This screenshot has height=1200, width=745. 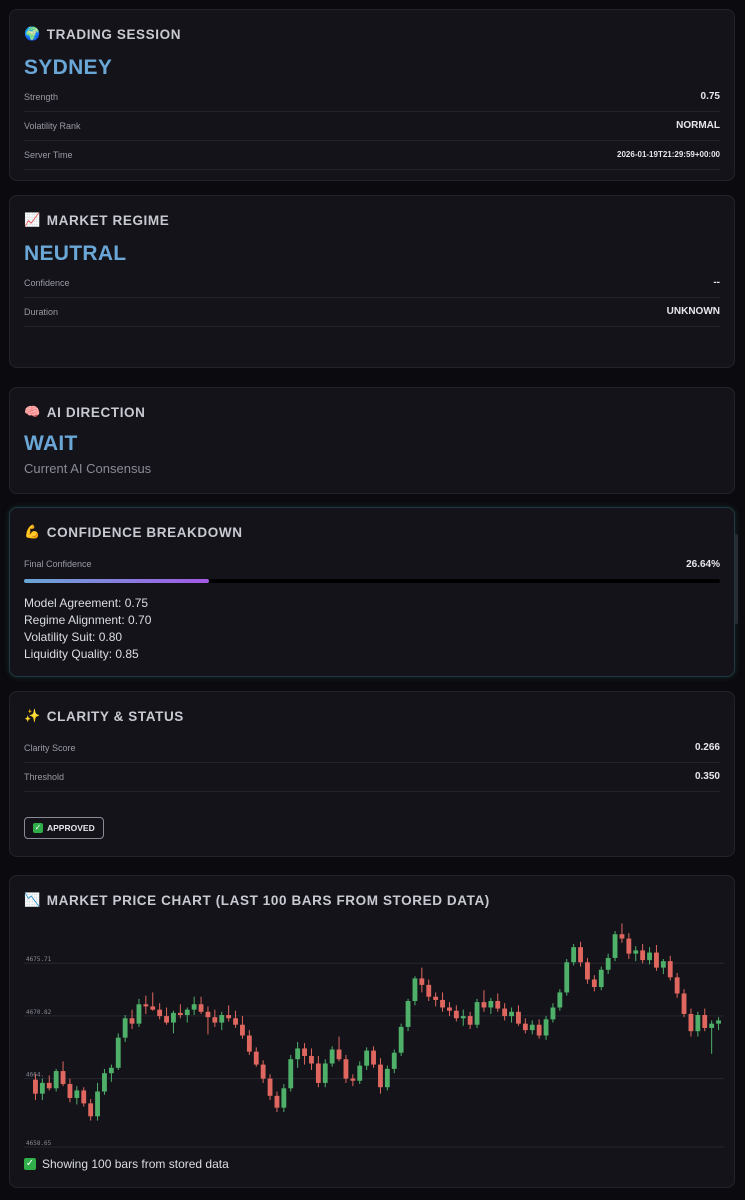 I want to click on row-value: 2026-01-19T21:29:59+00:00, so click(x=668, y=154).